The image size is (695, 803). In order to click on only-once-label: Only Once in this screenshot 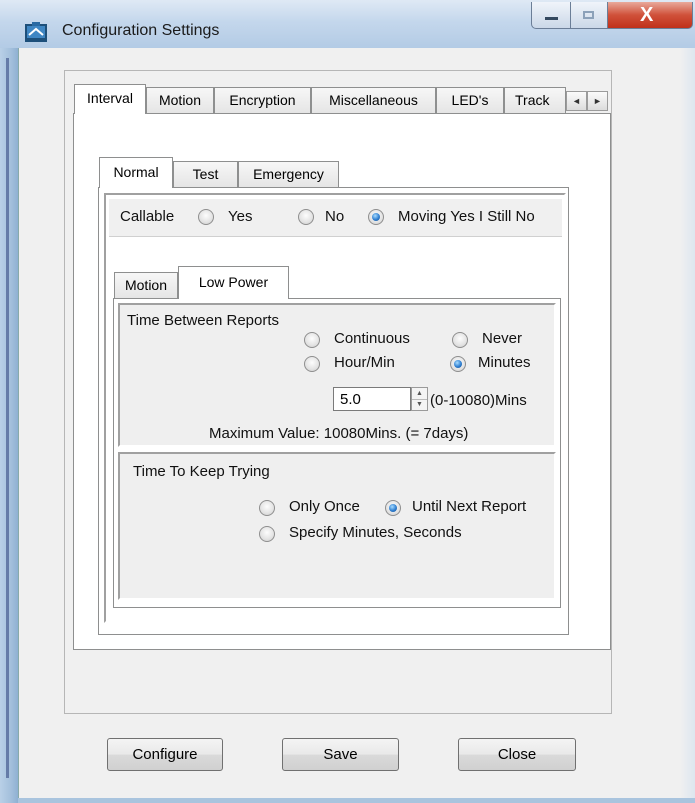, I will do `click(324, 506)`.